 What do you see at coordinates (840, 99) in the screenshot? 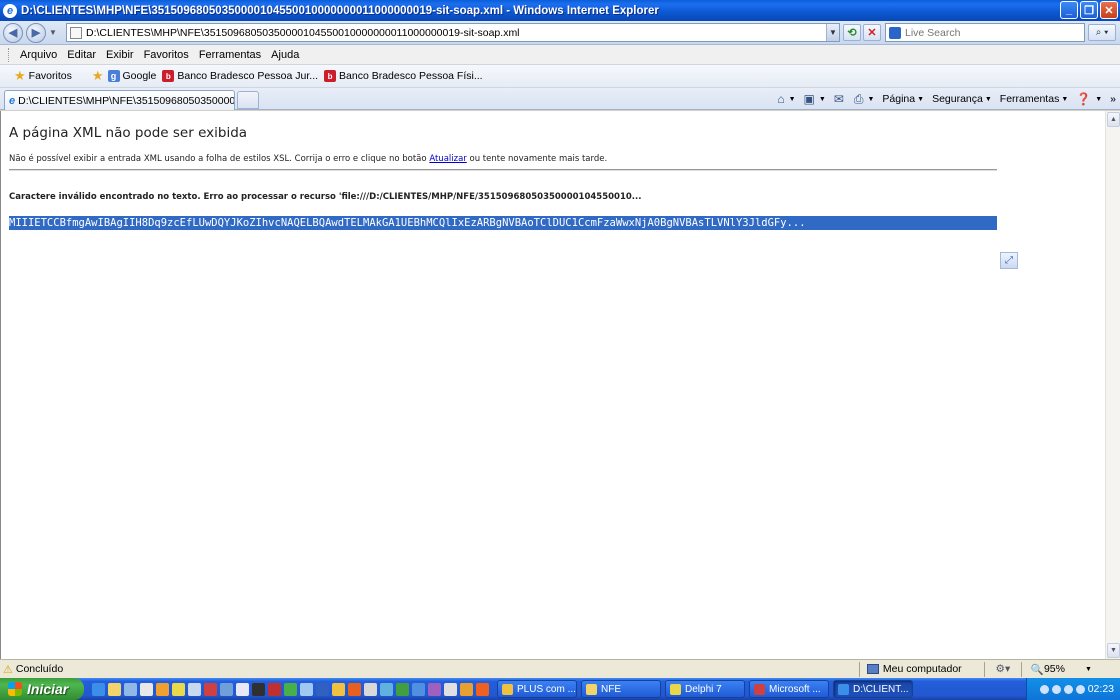
I see `mail-button: ✉` at bounding box center [840, 99].